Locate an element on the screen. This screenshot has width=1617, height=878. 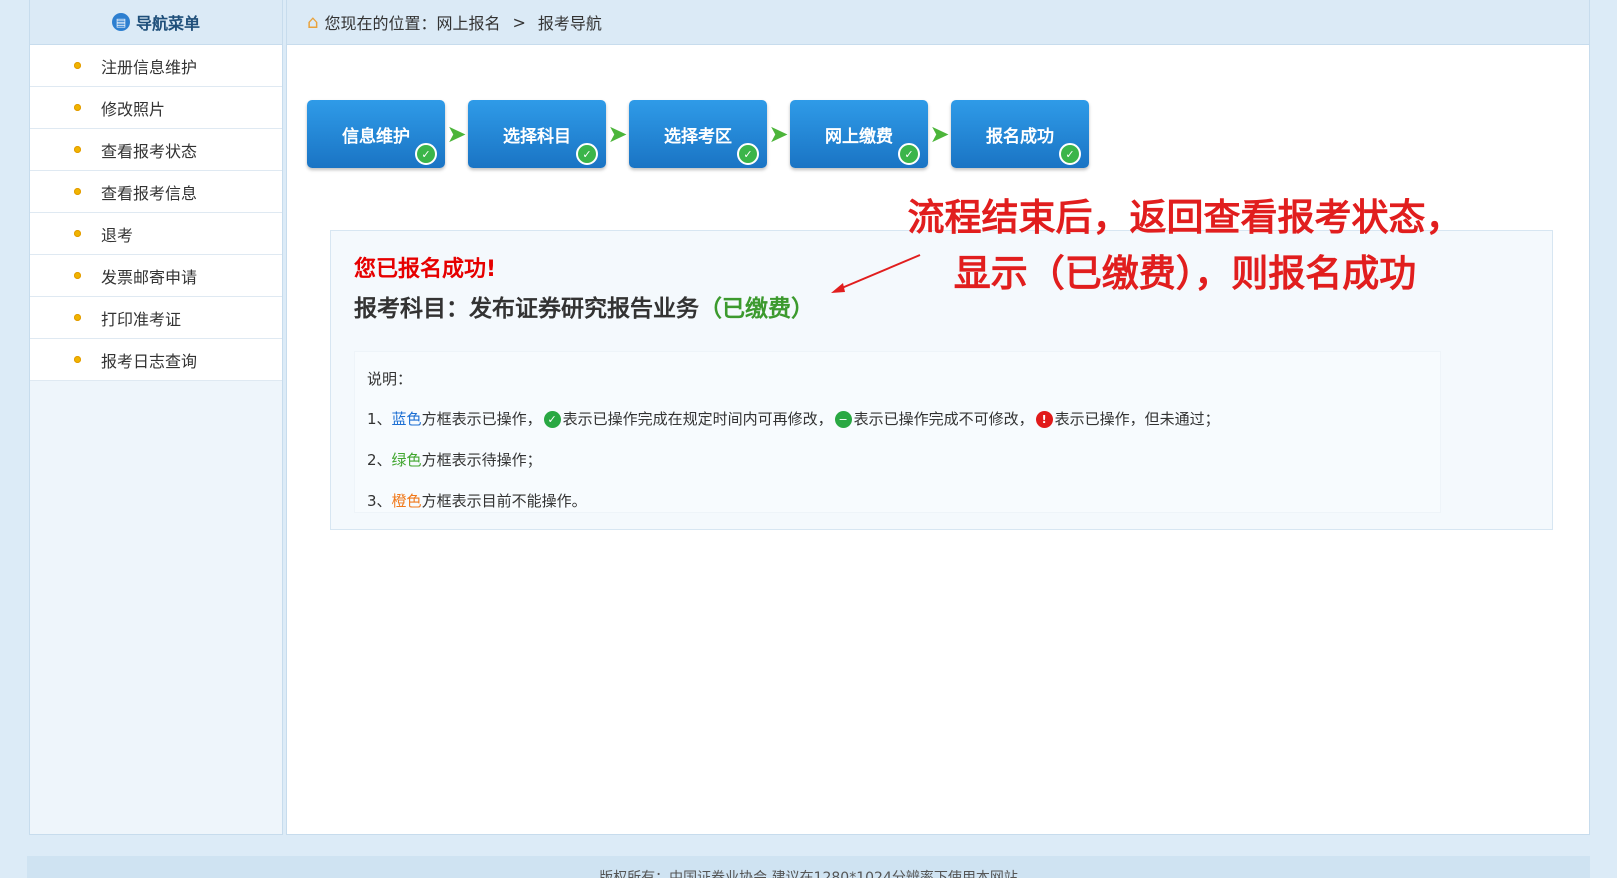
note-num: 2、 is located at coordinates (379, 460).